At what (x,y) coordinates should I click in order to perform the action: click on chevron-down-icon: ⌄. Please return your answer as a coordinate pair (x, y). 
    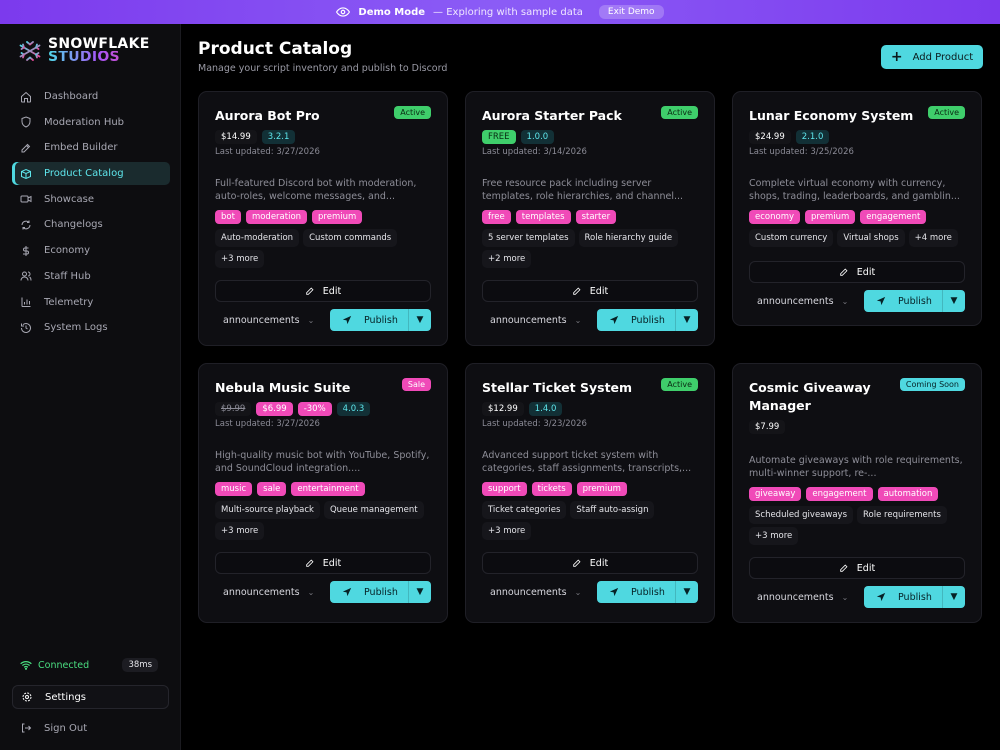
    Looking at the image, I should click on (845, 597).